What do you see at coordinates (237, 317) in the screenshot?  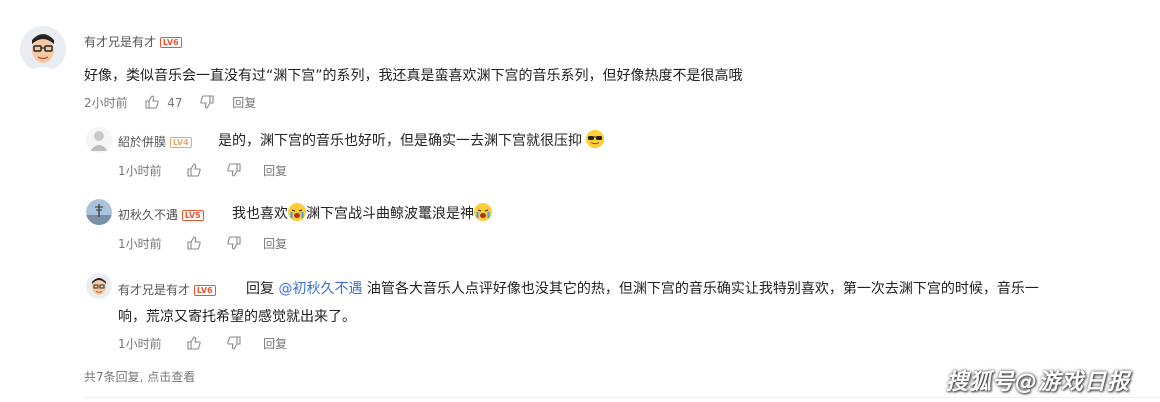 I see `comment-text-continued: 响，荒凉又寄托希望的感觉就出来了。` at bounding box center [237, 317].